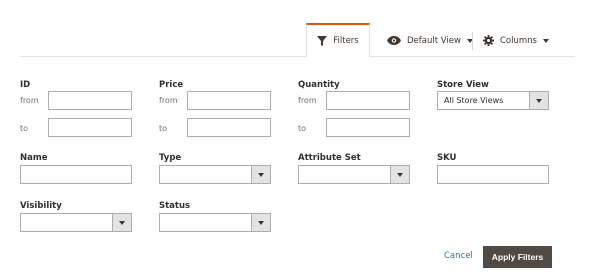 This screenshot has height=280, width=594. What do you see at coordinates (307, 100) in the screenshot?
I see `quantity-from-label: from` at bounding box center [307, 100].